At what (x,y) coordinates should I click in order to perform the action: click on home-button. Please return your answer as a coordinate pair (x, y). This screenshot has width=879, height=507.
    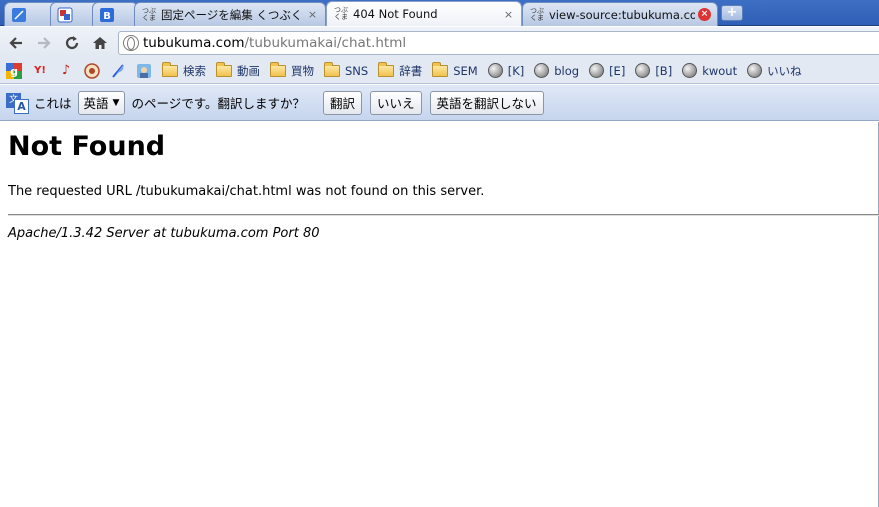
    Looking at the image, I should click on (100, 43).